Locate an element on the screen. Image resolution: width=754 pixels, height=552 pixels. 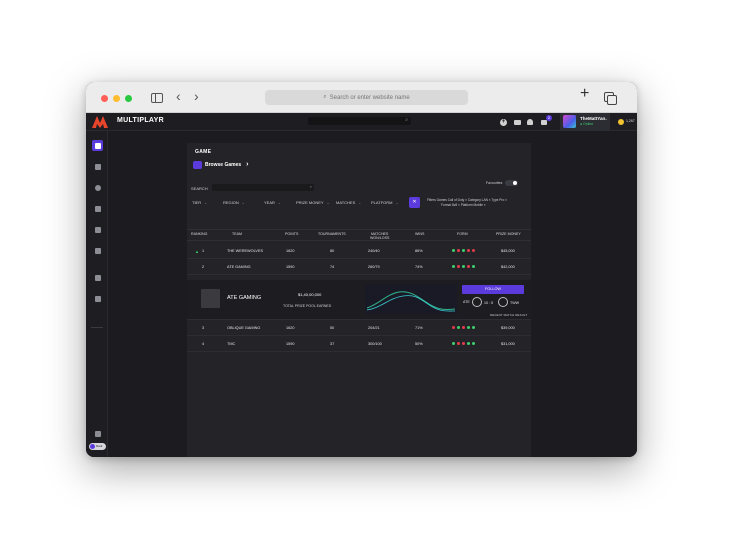
filter-region: REGION ⌄ is located at coordinates (234, 202).